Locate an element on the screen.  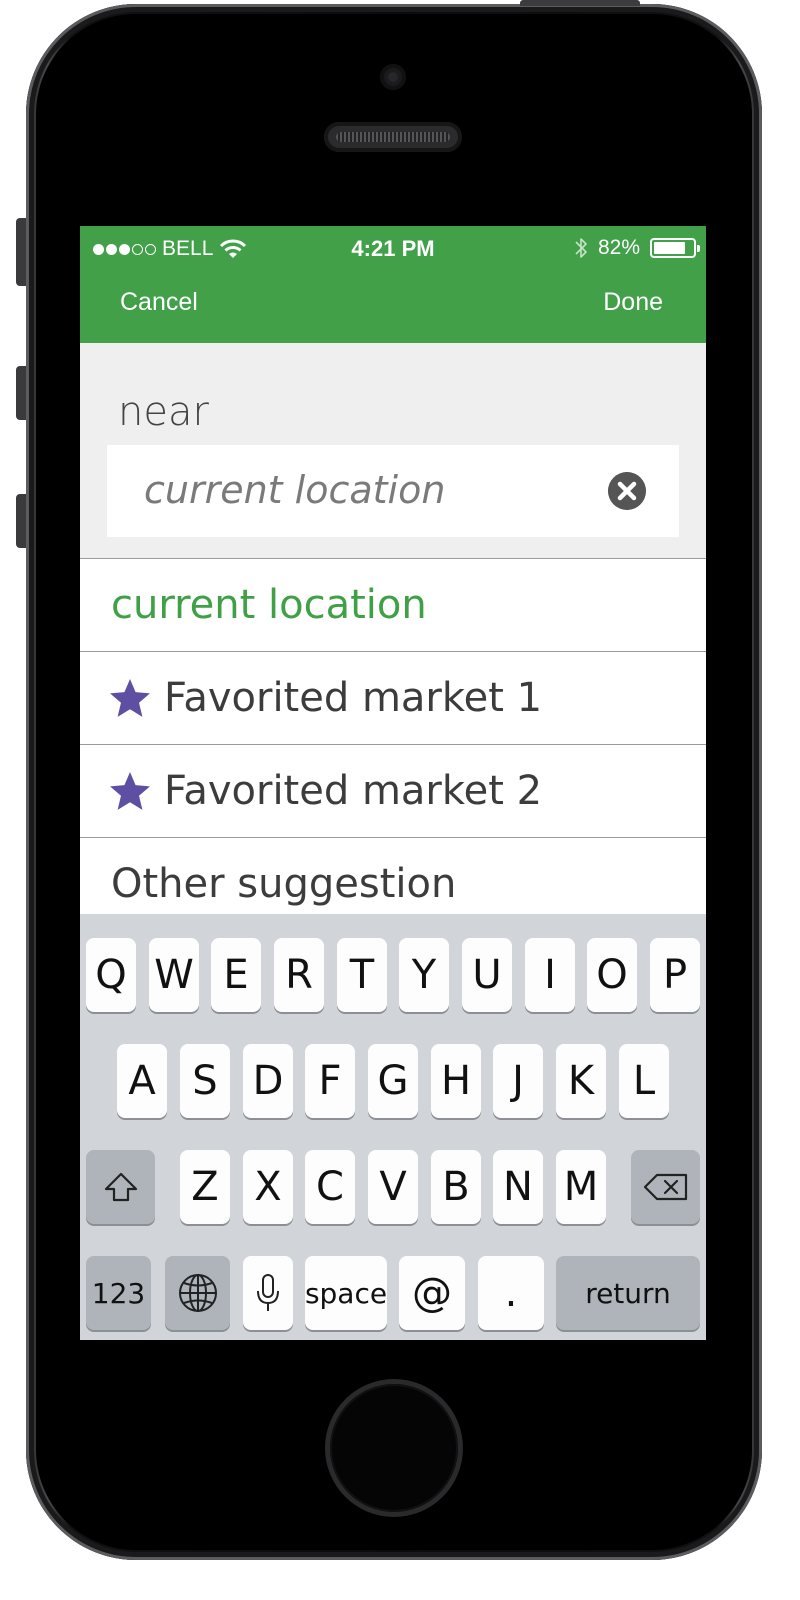
key-r: R is located at coordinates (299, 975).